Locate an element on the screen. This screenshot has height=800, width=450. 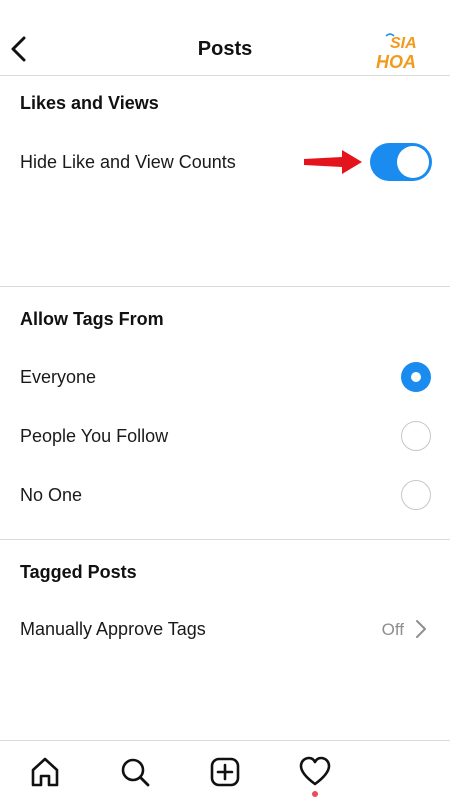
top-nav-bar: Posts SIA HOA is located at coordinates (225, 38).